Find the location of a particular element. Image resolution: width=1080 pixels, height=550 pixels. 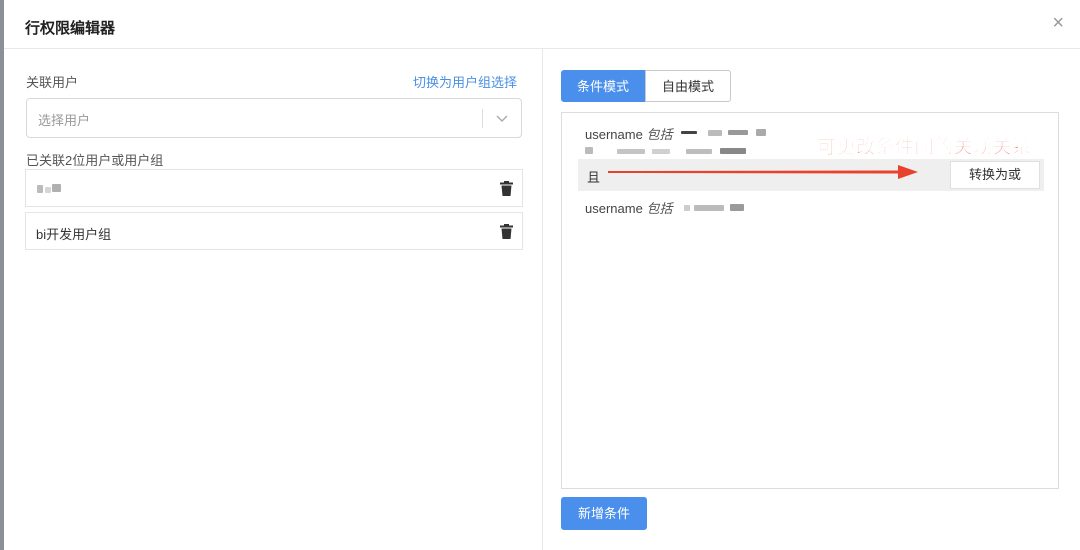

user-select: 选择用户 is located at coordinates (274, 118).